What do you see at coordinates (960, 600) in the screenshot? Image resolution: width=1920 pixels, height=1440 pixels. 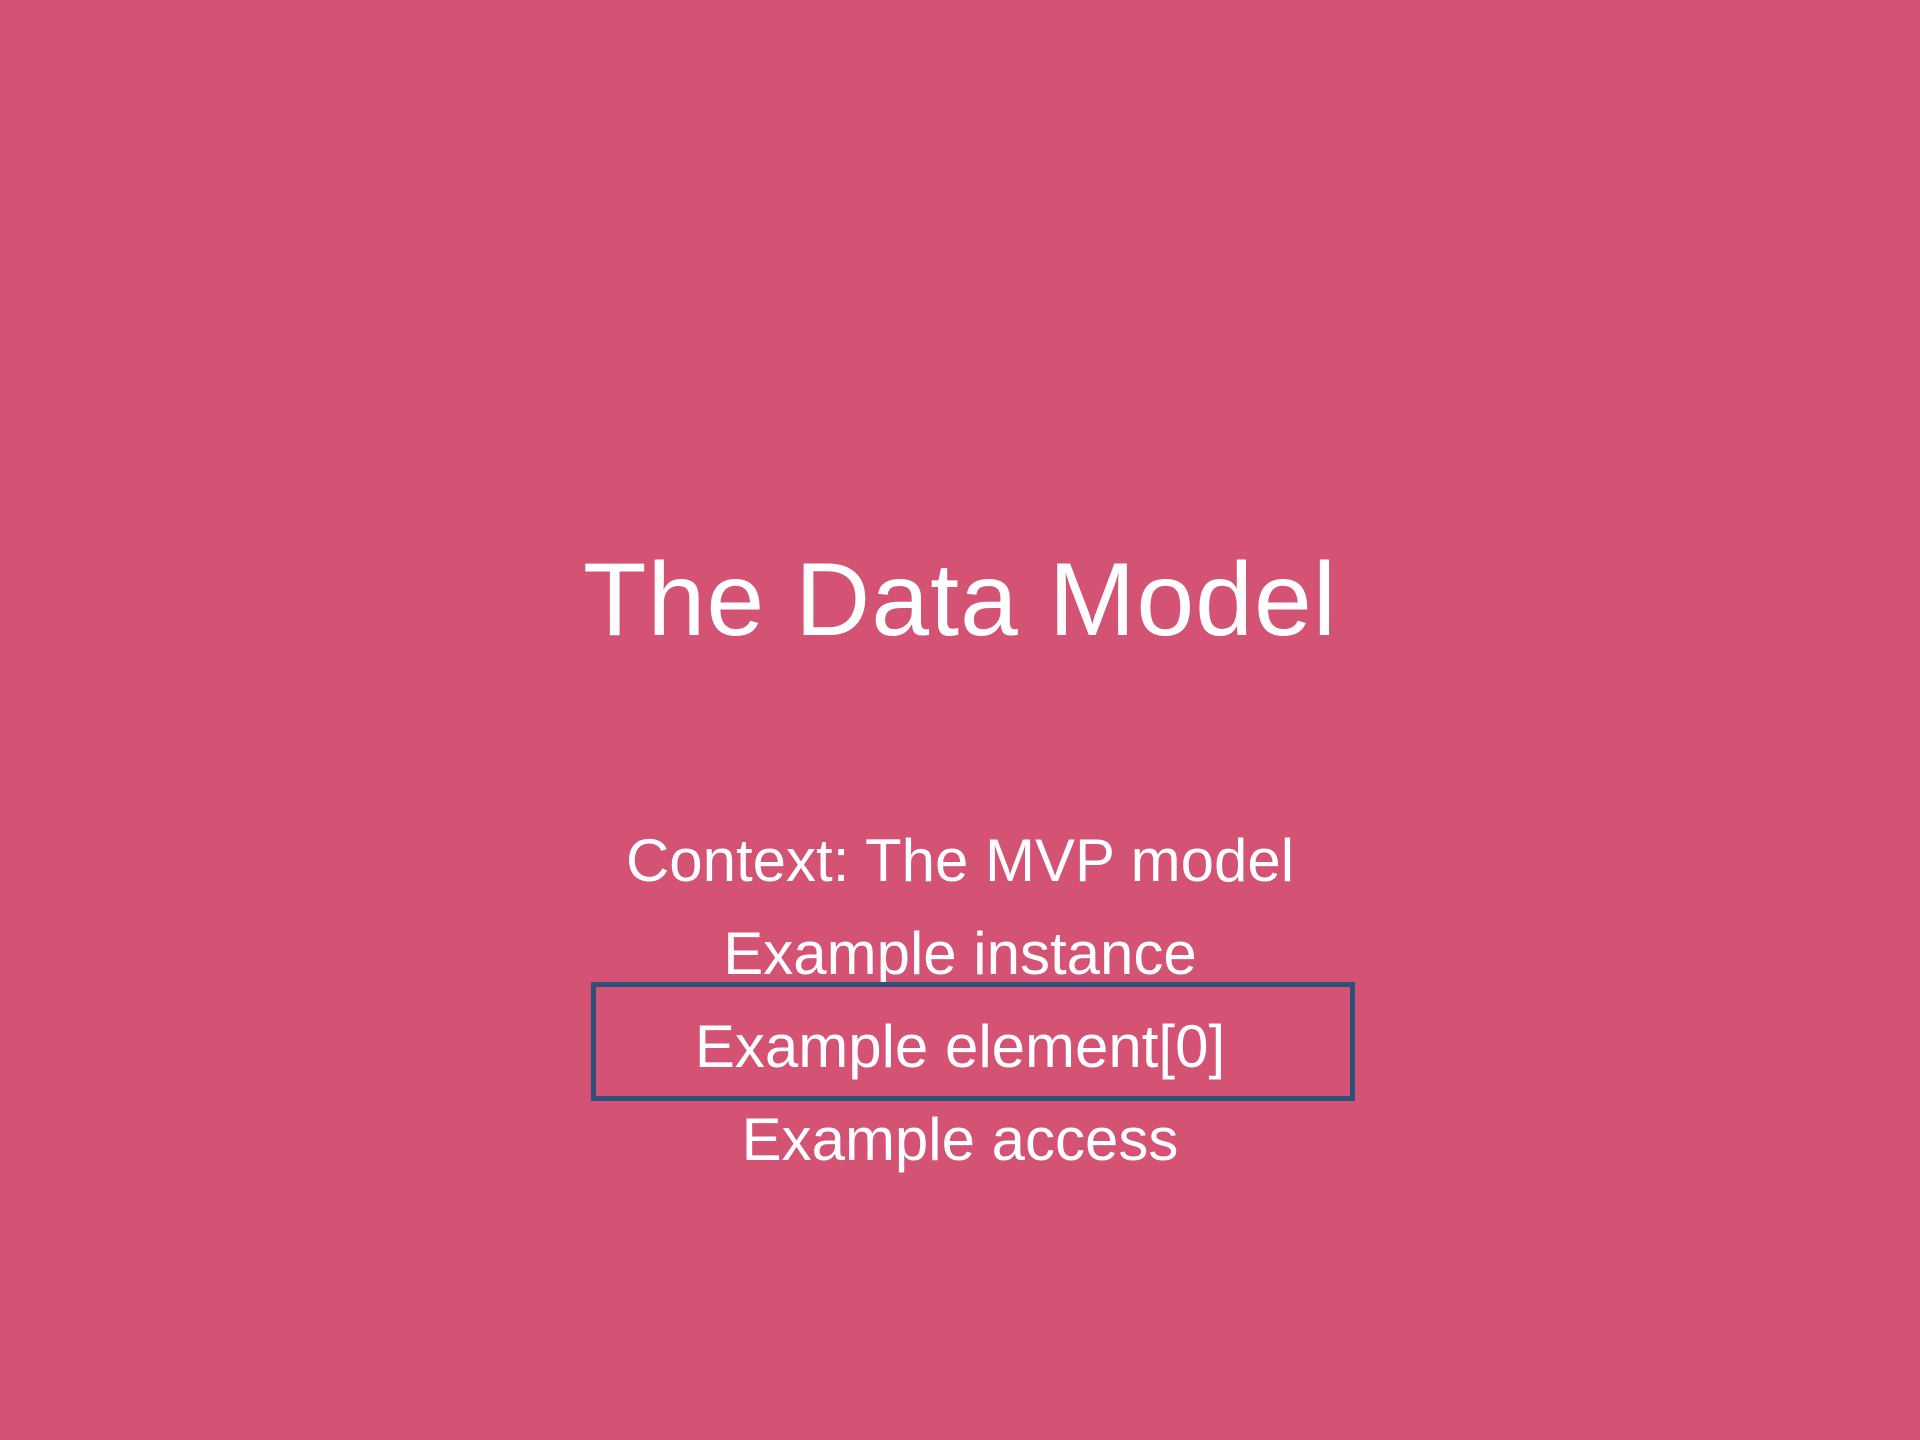 I see `slide-title: The Data Model` at bounding box center [960, 600].